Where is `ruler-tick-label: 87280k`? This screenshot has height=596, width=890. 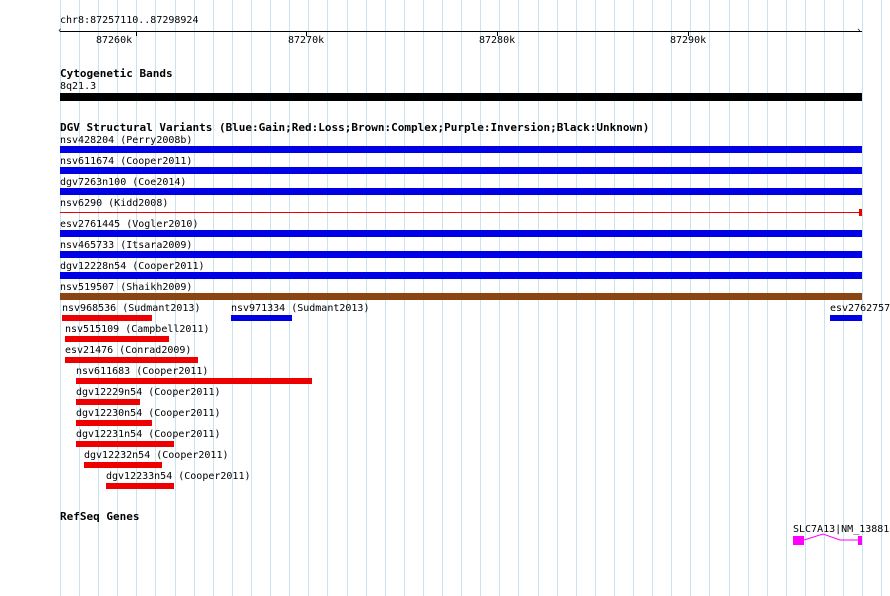
ruler-tick-label: 87280k is located at coordinates (497, 40).